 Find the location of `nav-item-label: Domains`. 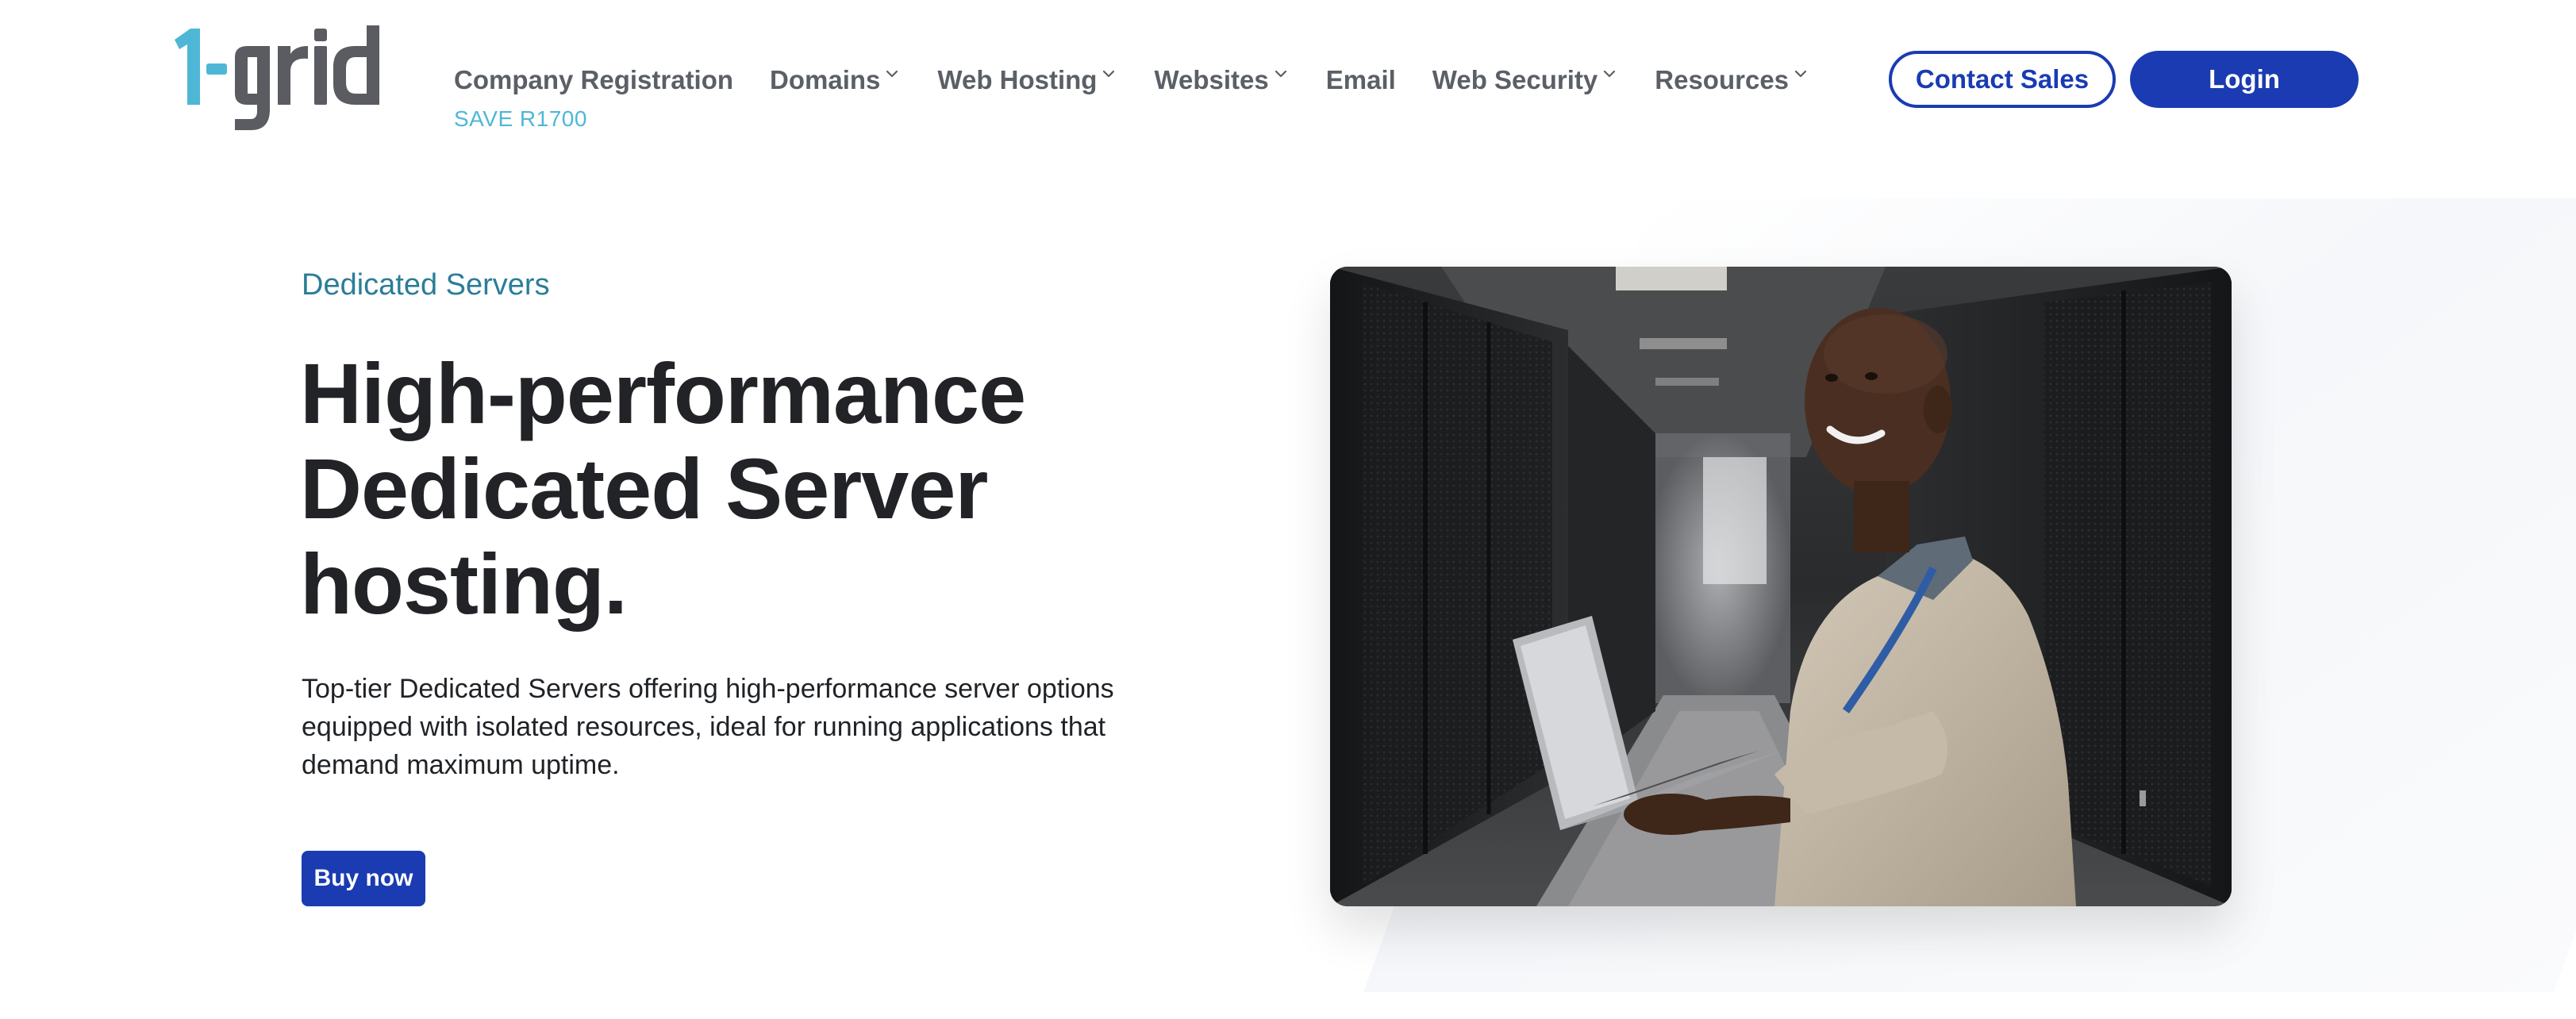

nav-item-label: Domains is located at coordinates (825, 80).